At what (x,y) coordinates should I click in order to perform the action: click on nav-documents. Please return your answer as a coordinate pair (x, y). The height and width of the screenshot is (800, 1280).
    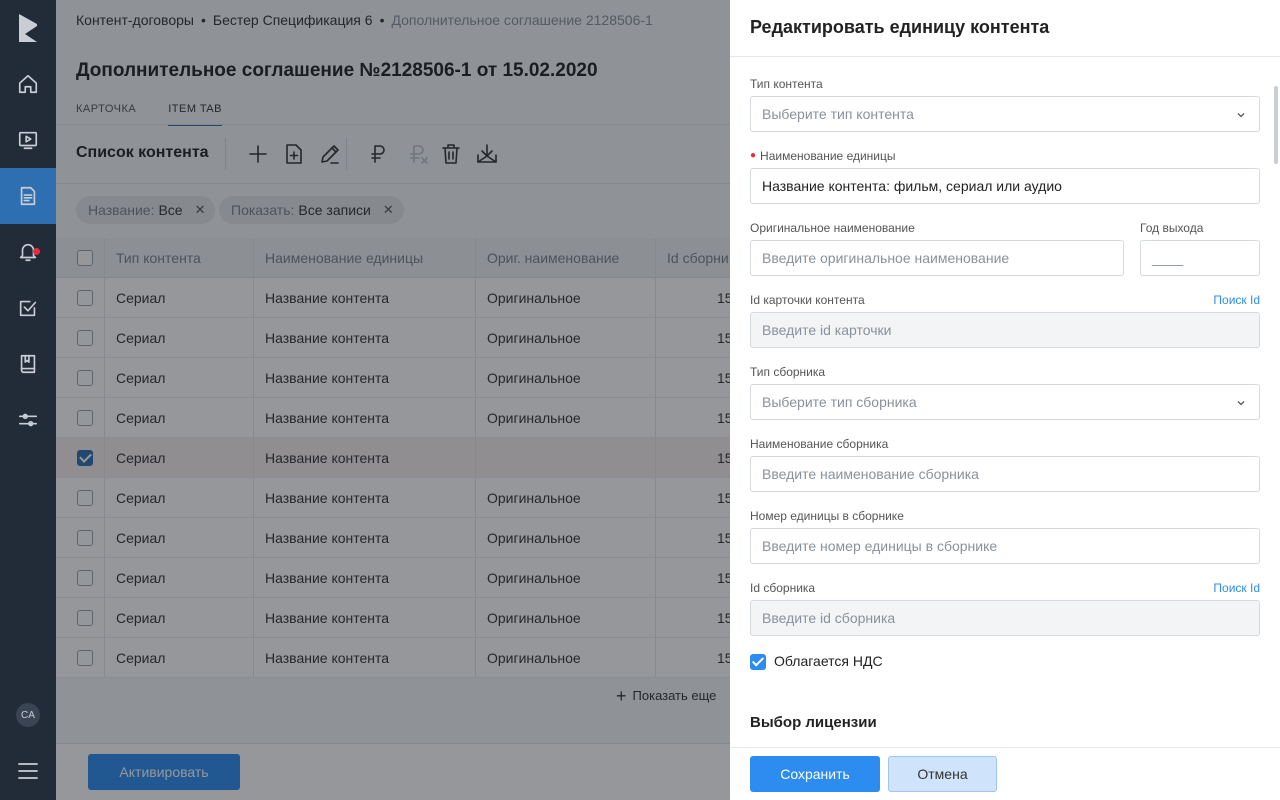
    Looking at the image, I should click on (28, 196).